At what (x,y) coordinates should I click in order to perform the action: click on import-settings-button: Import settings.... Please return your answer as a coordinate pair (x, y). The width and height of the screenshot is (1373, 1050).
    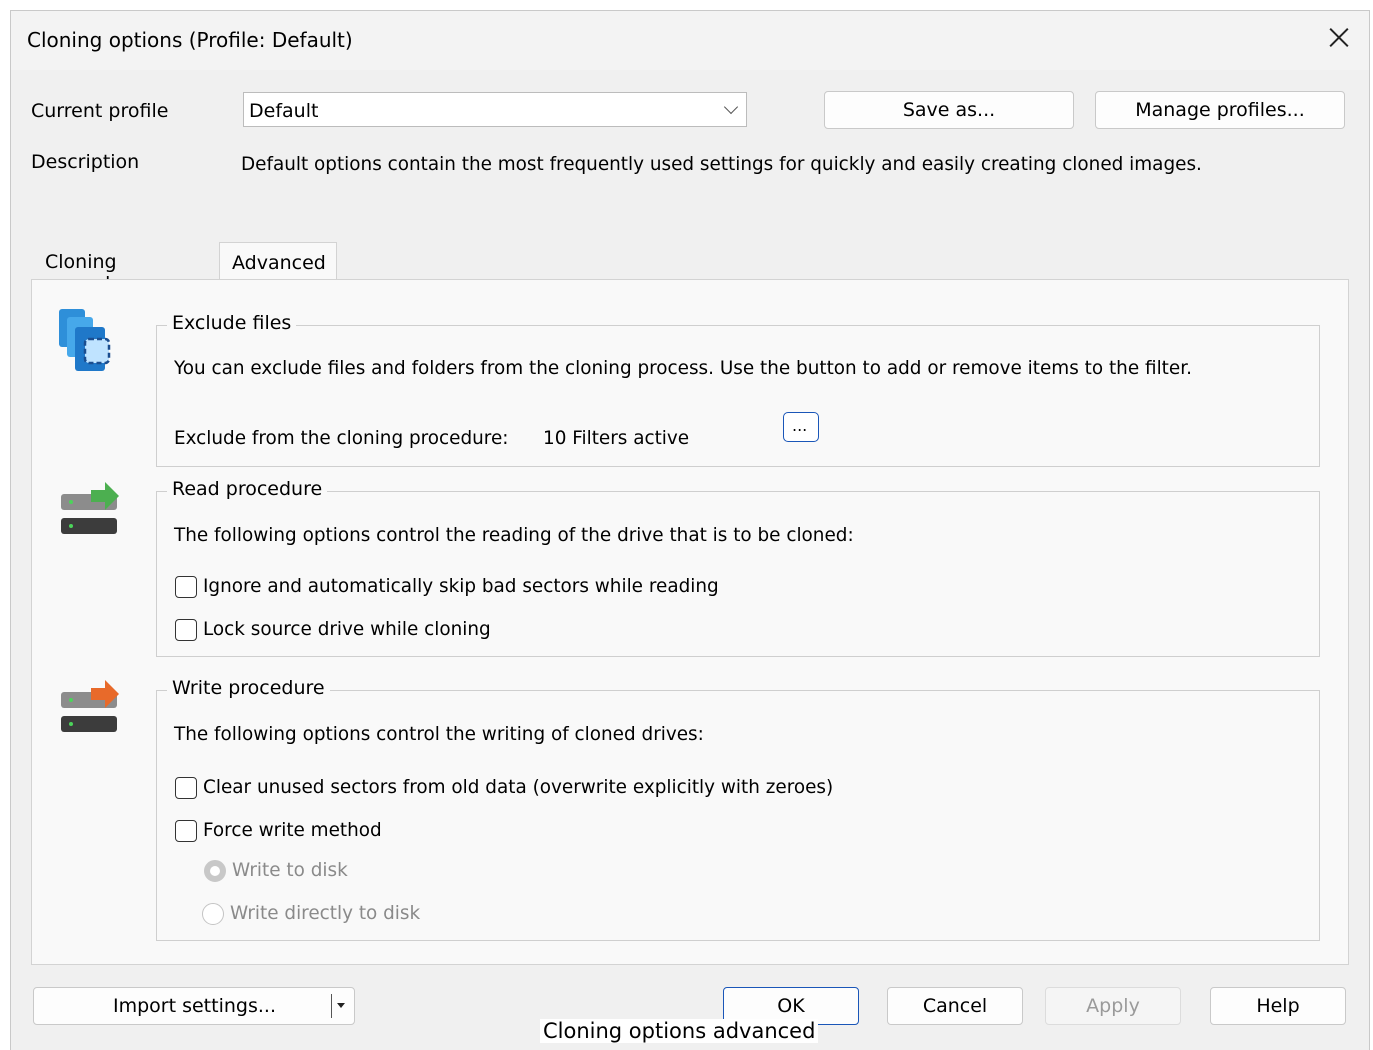
    Looking at the image, I should click on (194, 1006).